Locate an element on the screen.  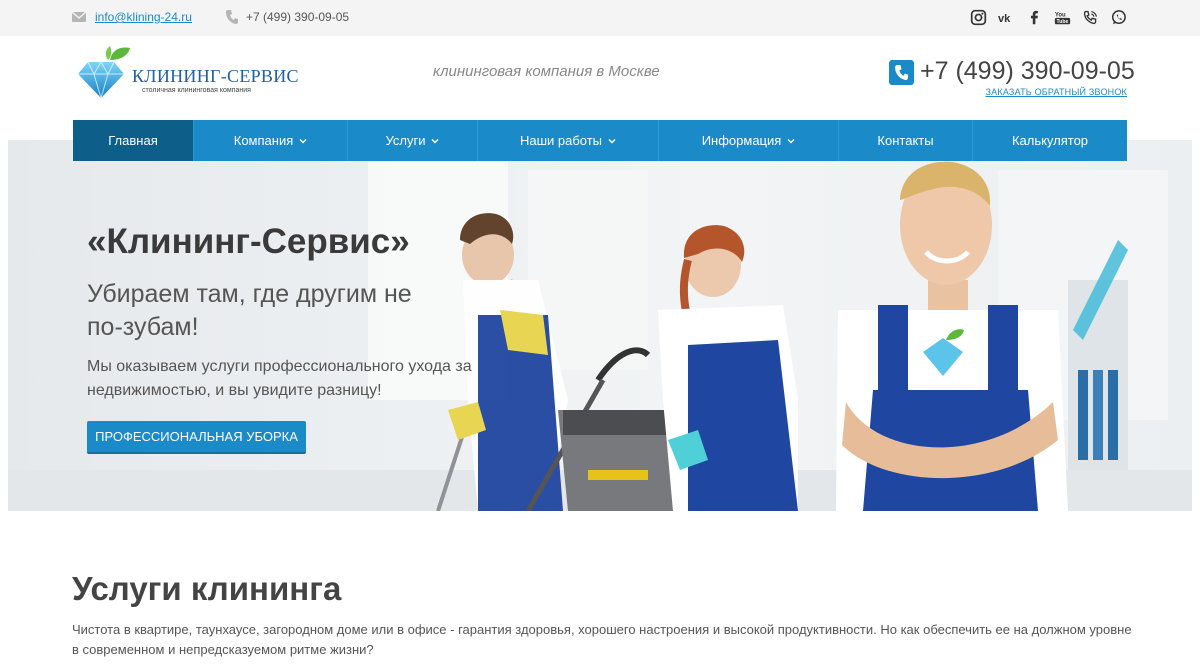
facebook-icon is located at coordinates (1034, 17).